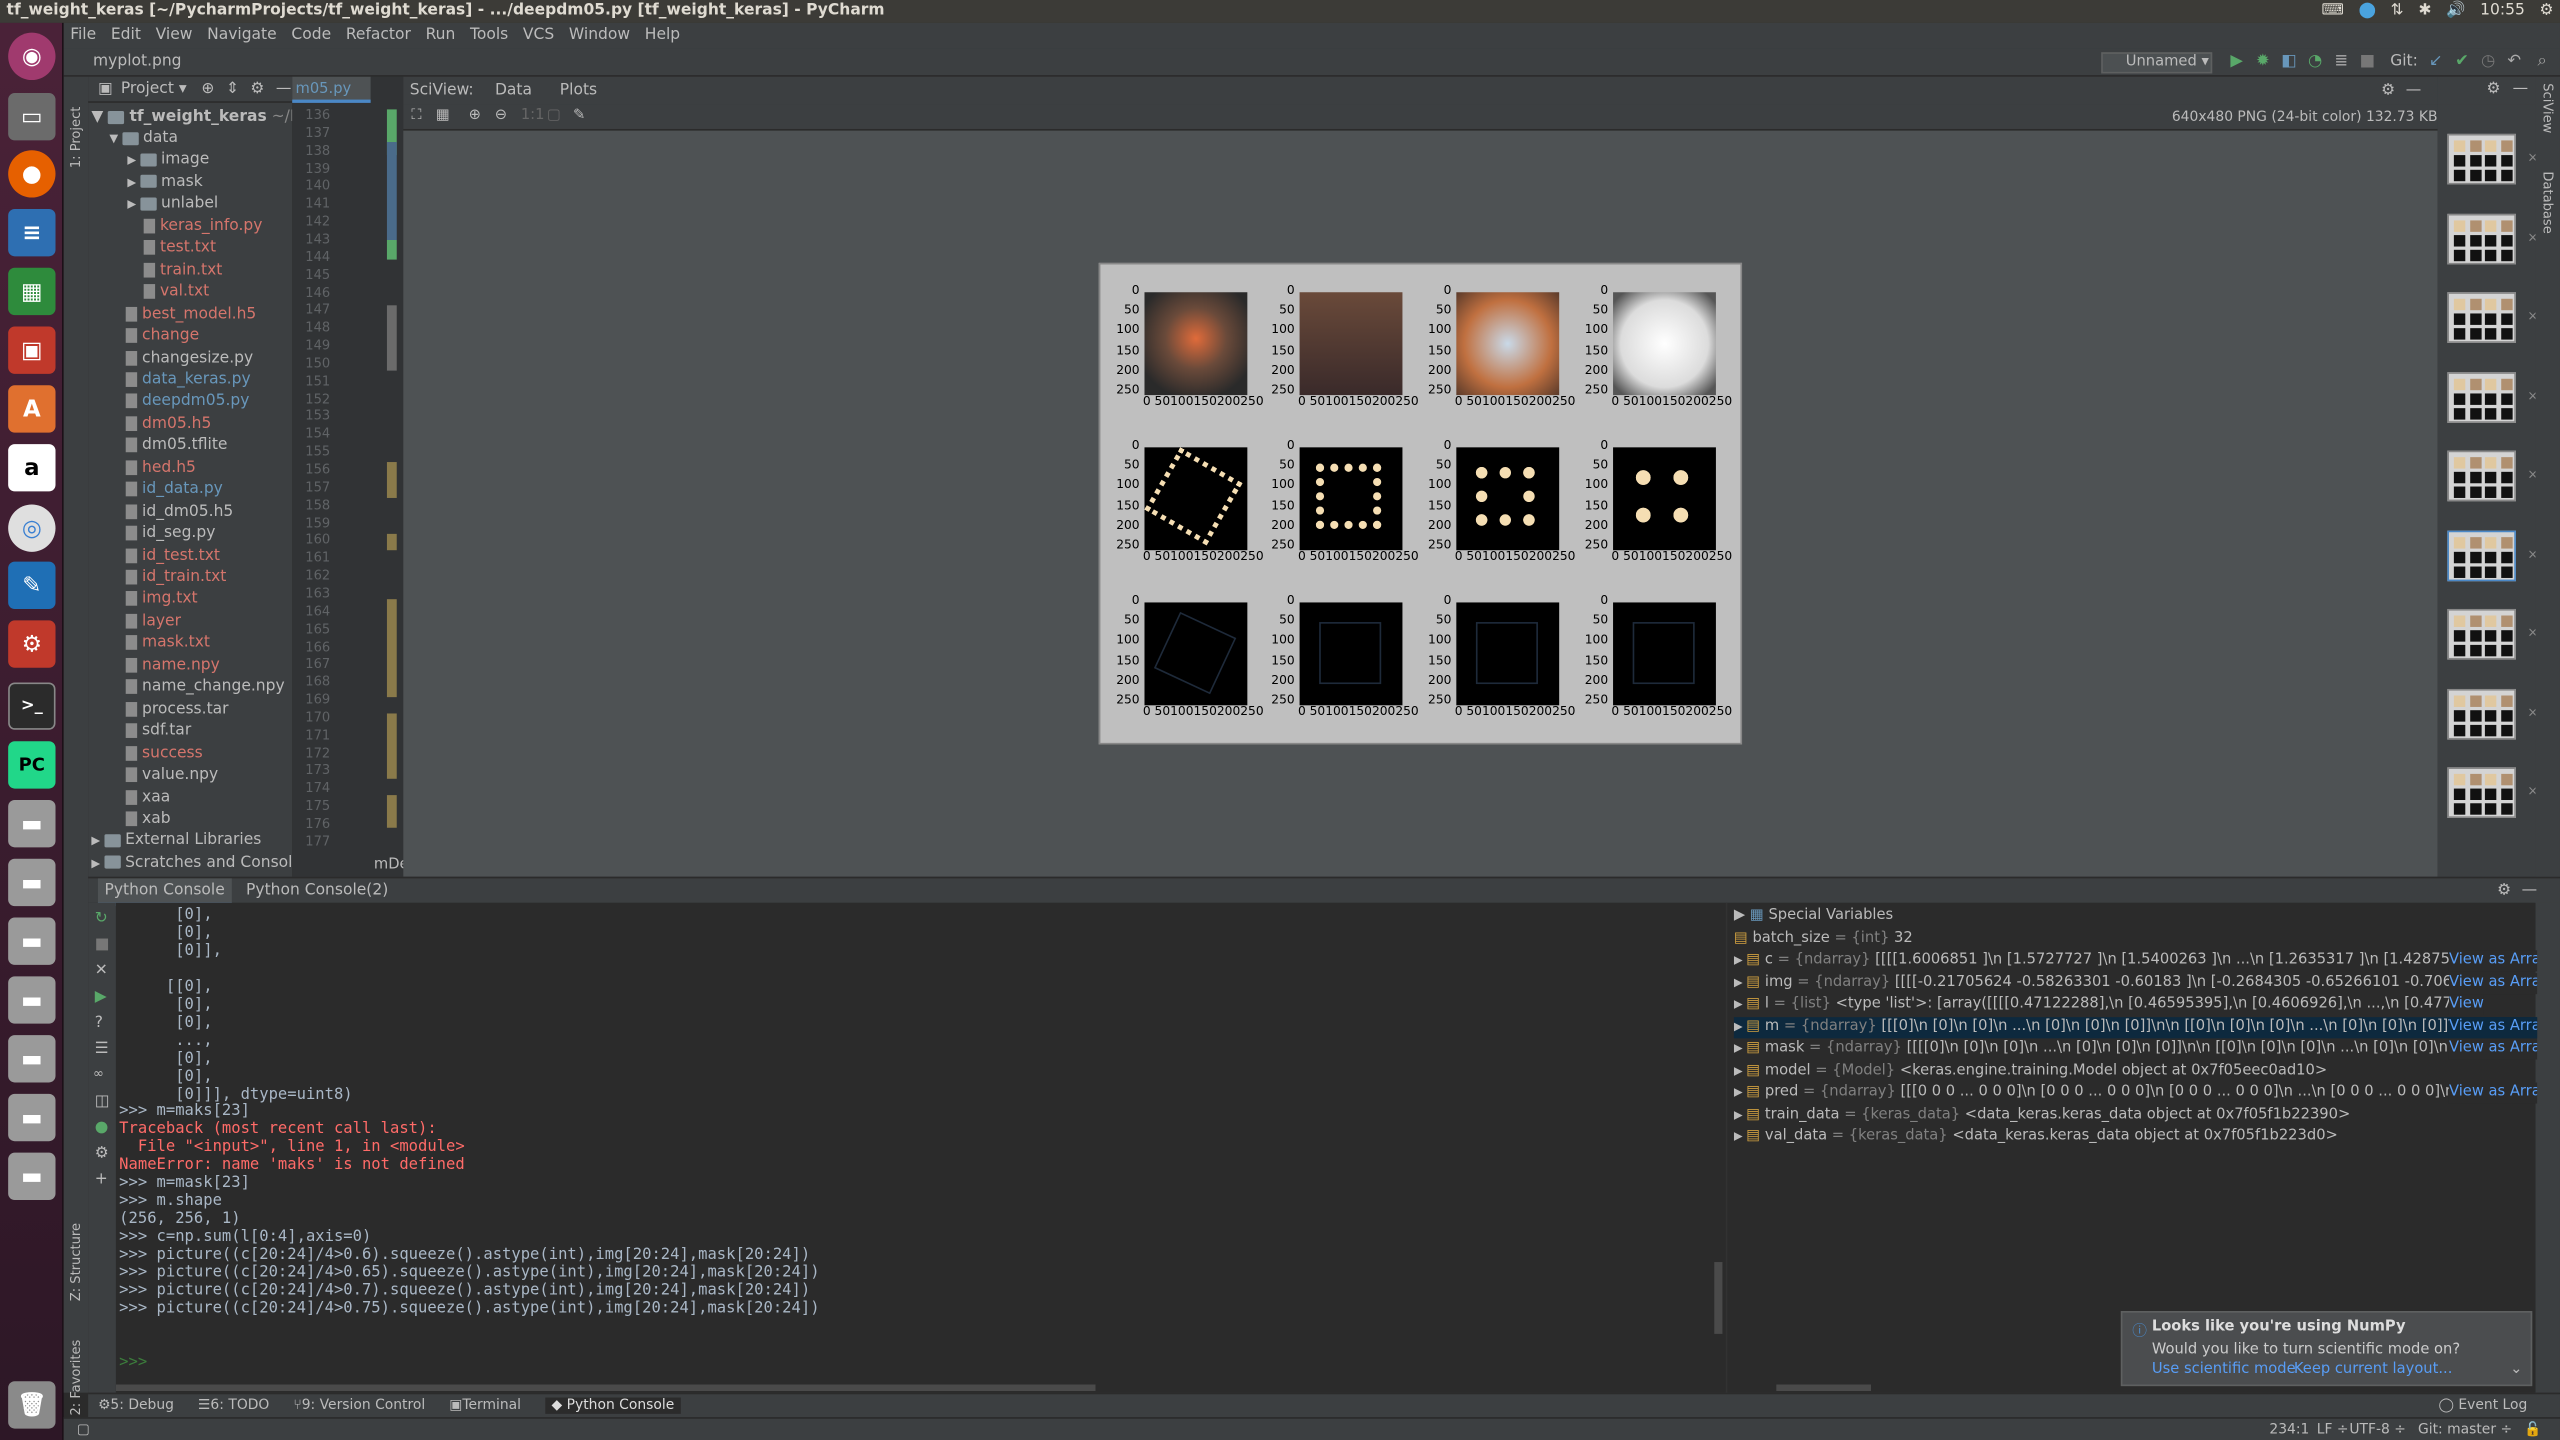 The width and height of the screenshot is (2560, 1440). Describe the element at coordinates (599, 35) in the screenshot. I see `menu-window: Window` at that location.